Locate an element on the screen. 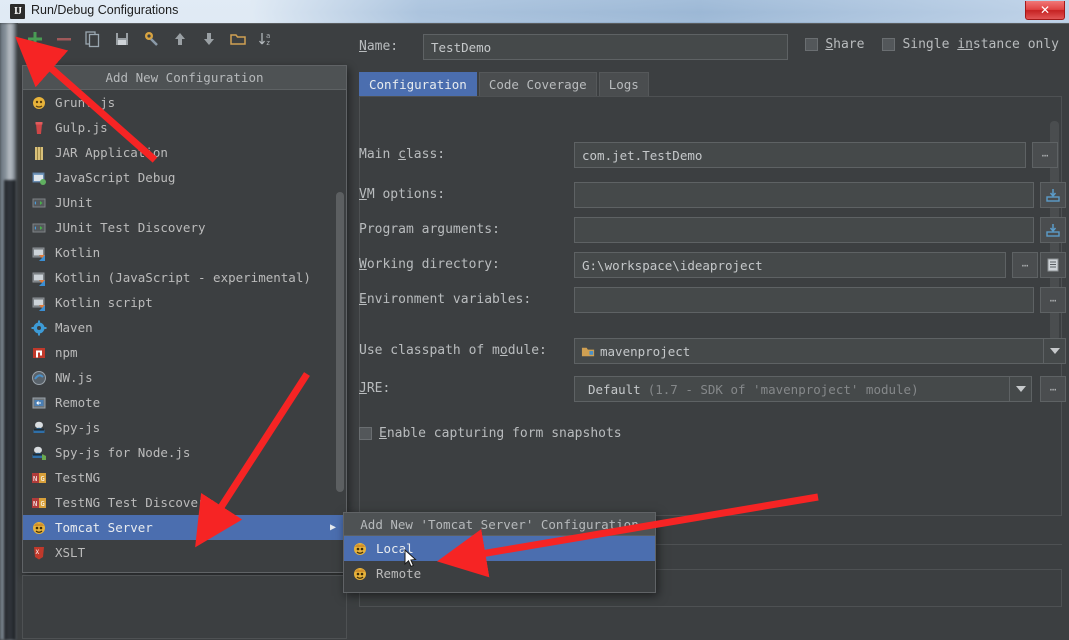 This screenshot has height=640, width=1069. list-item-label: Kotlin (JavaScript - experimental) is located at coordinates (183, 277).